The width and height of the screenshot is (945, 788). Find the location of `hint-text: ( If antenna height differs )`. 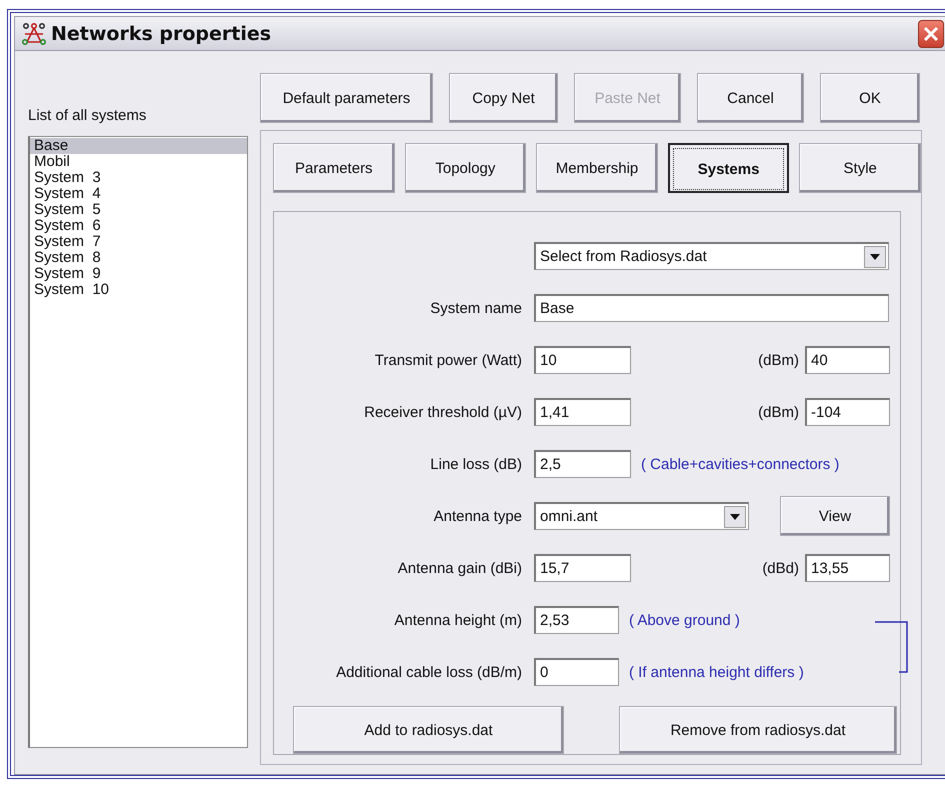

hint-text: ( If antenna height differs ) is located at coordinates (716, 672).